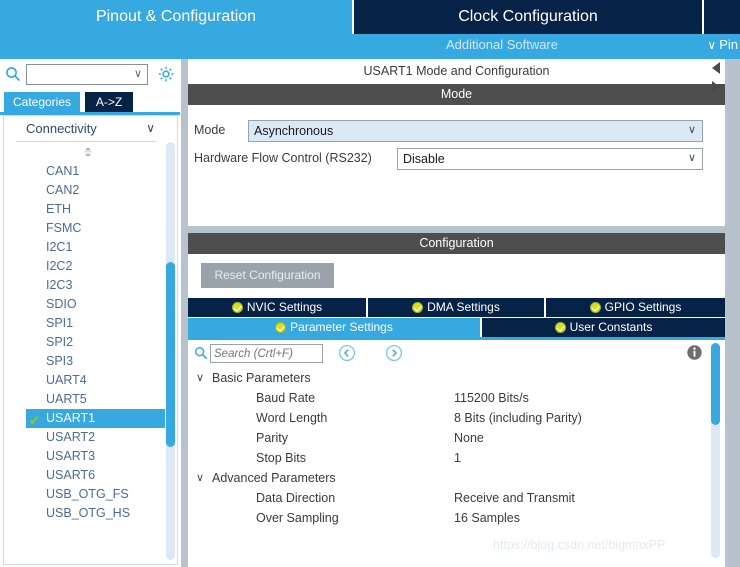  I want to click on chevron-right-circle-icon, so click(394, 353).